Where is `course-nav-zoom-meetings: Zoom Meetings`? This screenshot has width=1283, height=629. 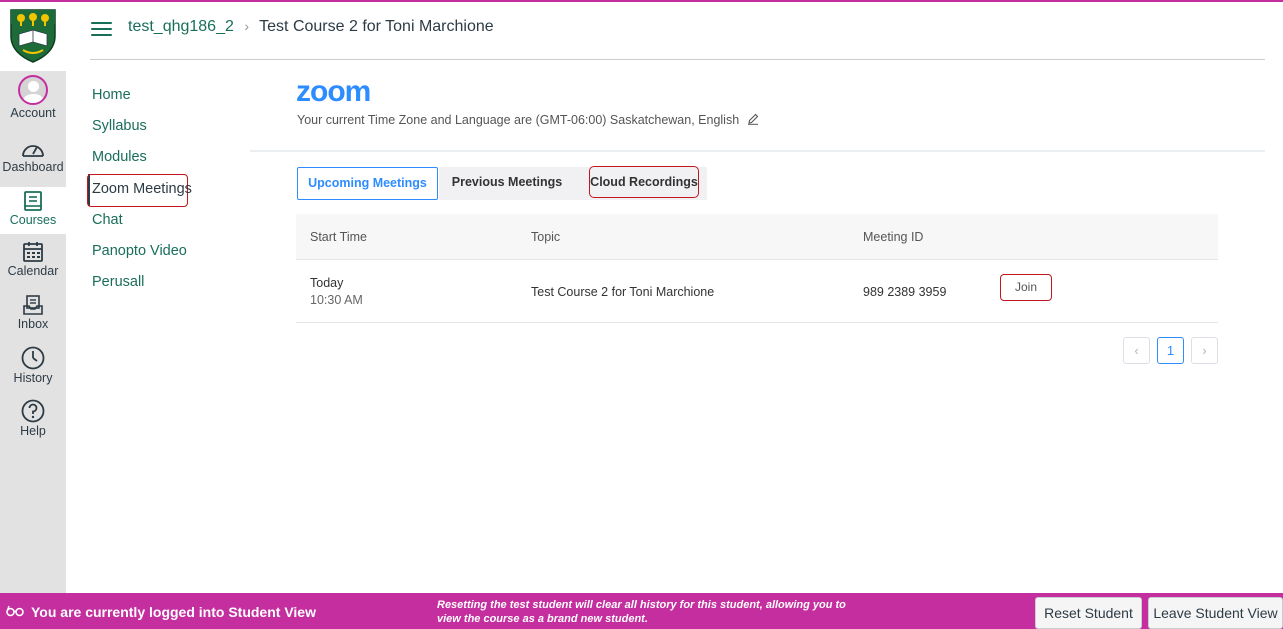
course-nav-zoom-meetings: Zoom Meetings is located at coordinates (139, 190).